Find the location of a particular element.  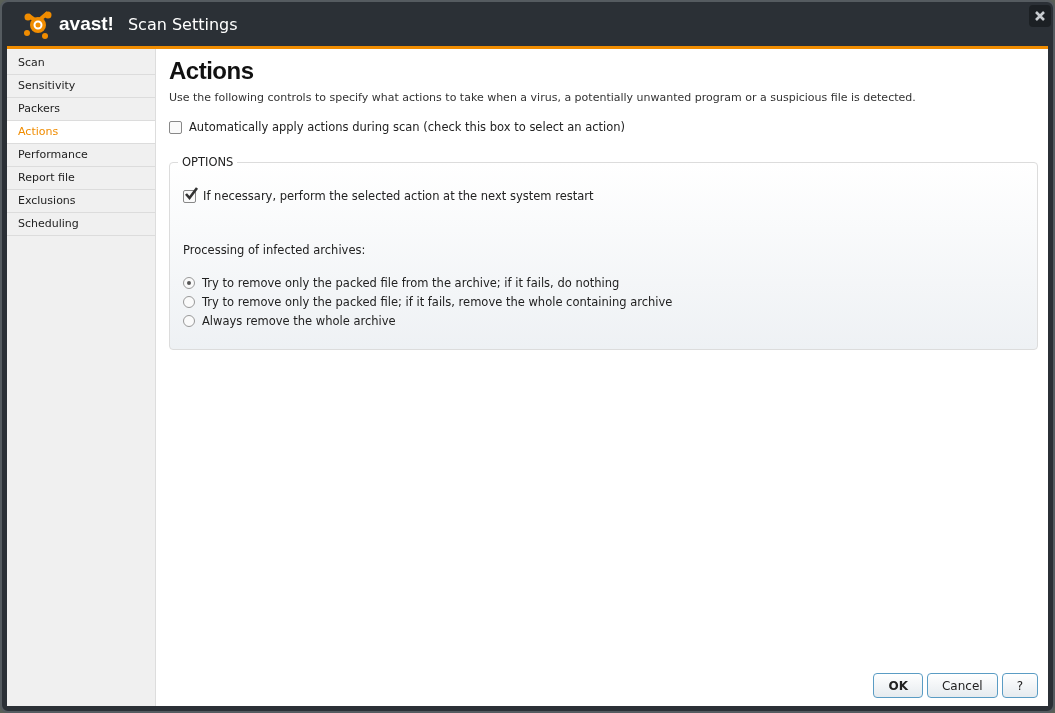

radio-label: Try to remove only the packed file from the archive; if it fails, do nothing is located at coordinates (411, 283).